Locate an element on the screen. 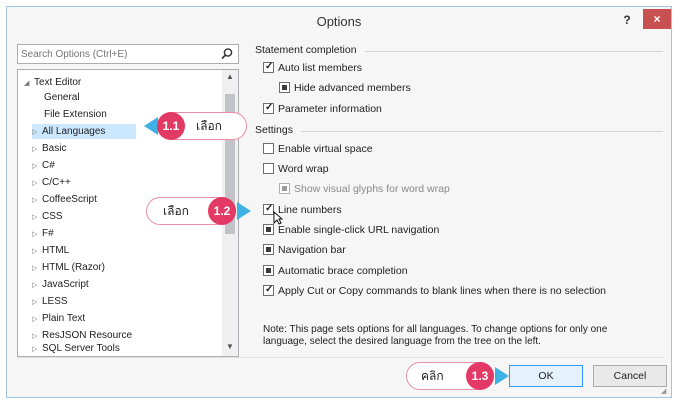 The height and width of the screenshot is (404, 678). search-input is located at coordinates (116, 54).